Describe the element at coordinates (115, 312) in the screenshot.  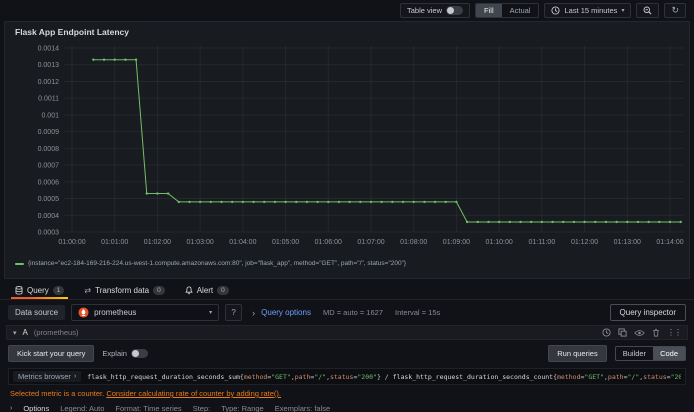
I see `datasource-name: prometheus` at that location.